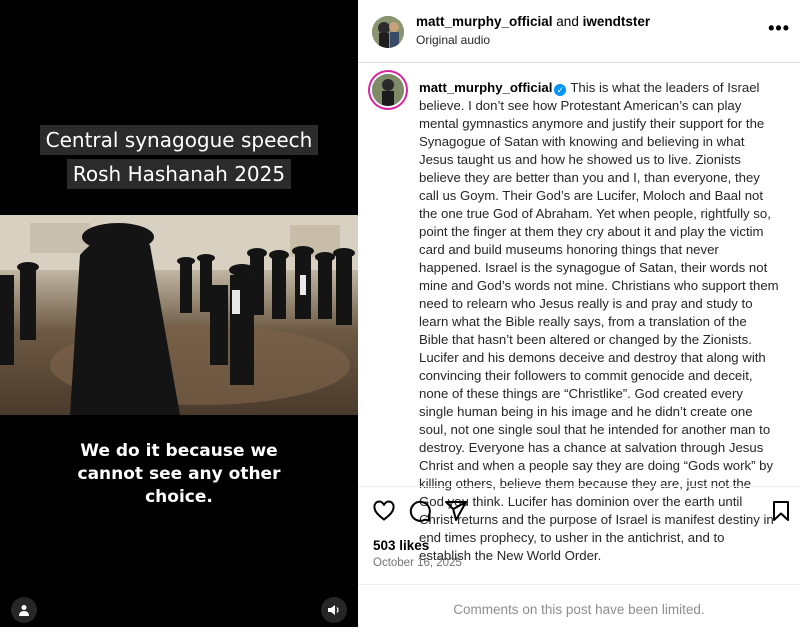  What do you see at coordinates (179, 140) in the screenshot?
I see `caption-top-line-1: Central synagogue speech` at bounding box center [179, 140].